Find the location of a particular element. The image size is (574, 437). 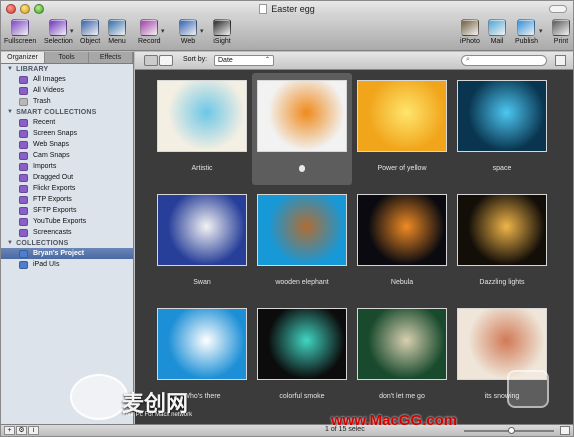

record-dropdown-icon: ▾ is located at coordinates (163, 31).